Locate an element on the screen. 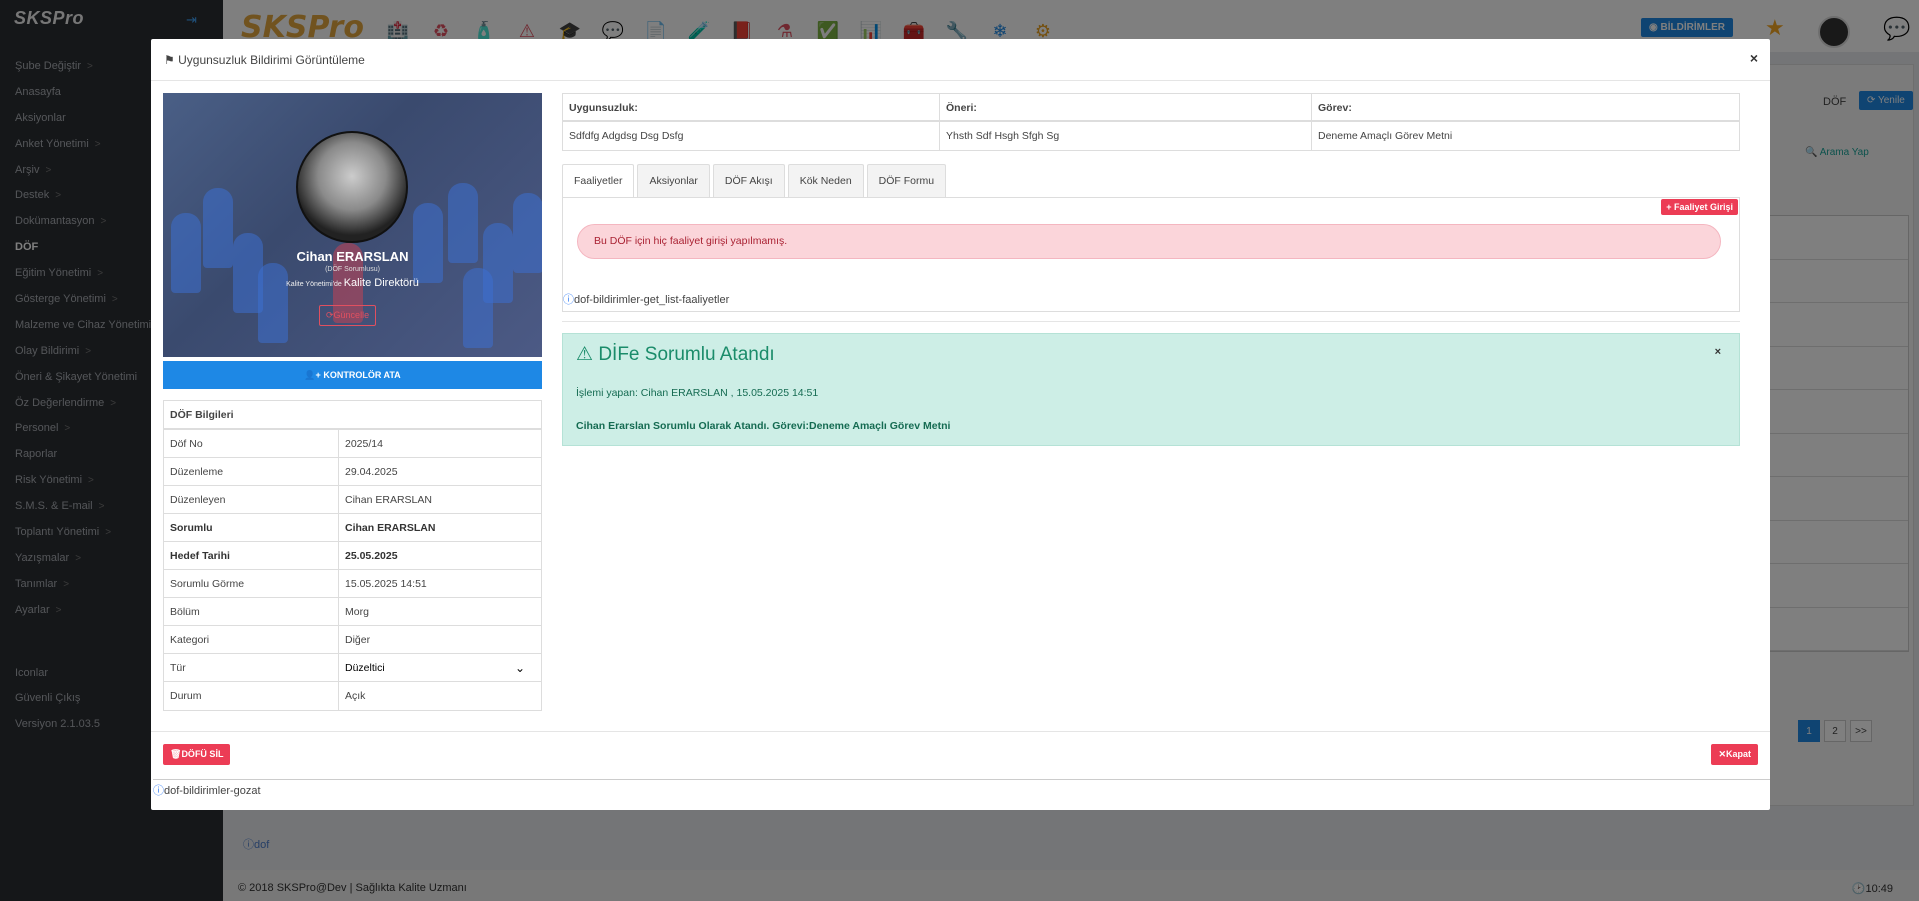 This screenshot has height=901, width=1919. tab-aksiyonlar: Aksiyonlar is located at coordinates (673, 180).